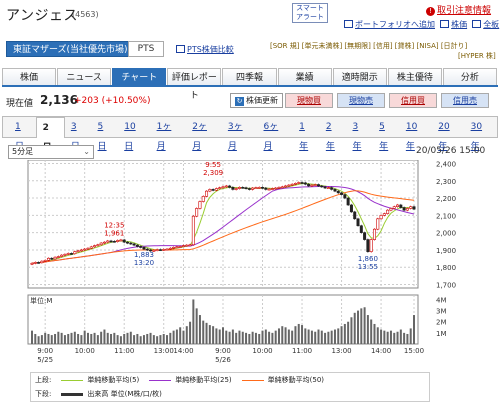  Describe the element at coordinates (78, 134) in the screenshot. I see `range-2: 3日` at that location.